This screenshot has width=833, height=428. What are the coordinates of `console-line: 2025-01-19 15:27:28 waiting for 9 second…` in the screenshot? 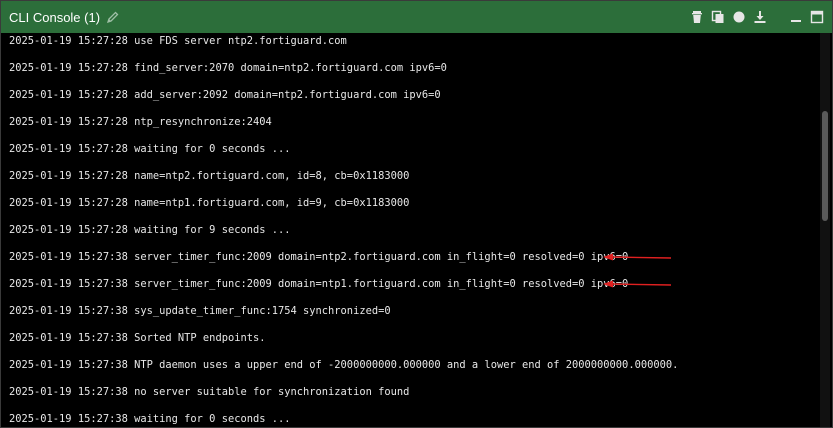 It's located at (150, 230).